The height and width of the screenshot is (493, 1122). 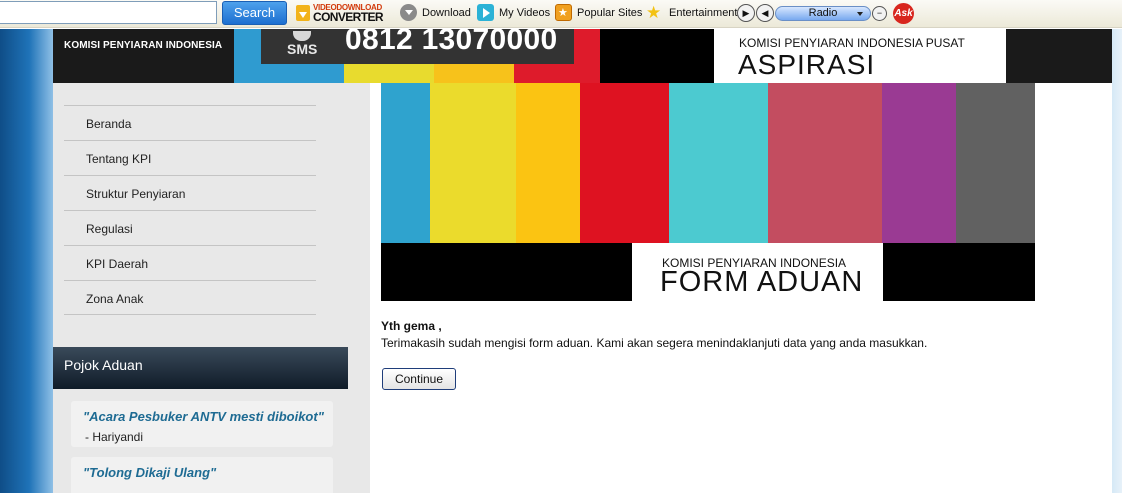 What do you see at coordinates (525, 13) in the screenshot?
I see `my-videos-label: My Videos` at bounding box center [525, 13].